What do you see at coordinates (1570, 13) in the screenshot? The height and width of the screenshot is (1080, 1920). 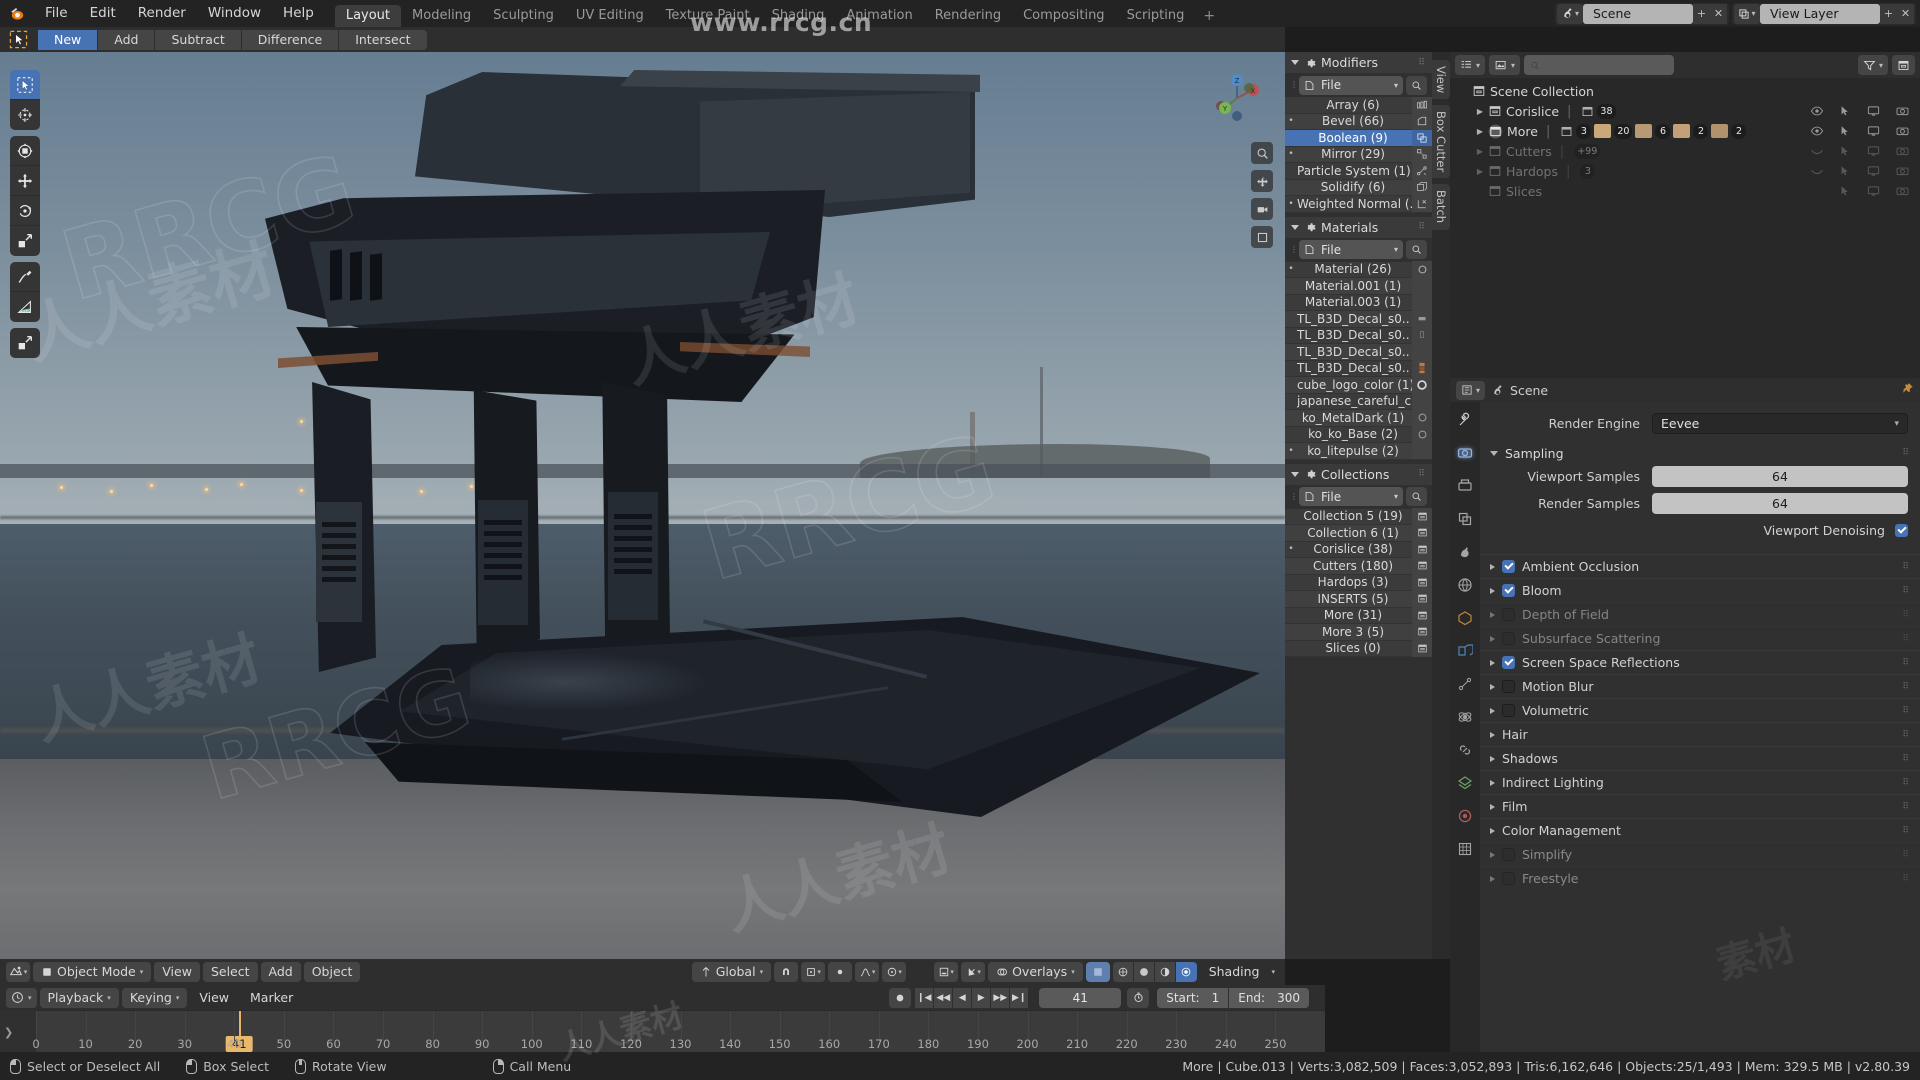 I see `scene-browse-icon: ▾` at bounding box center [1570, 13].